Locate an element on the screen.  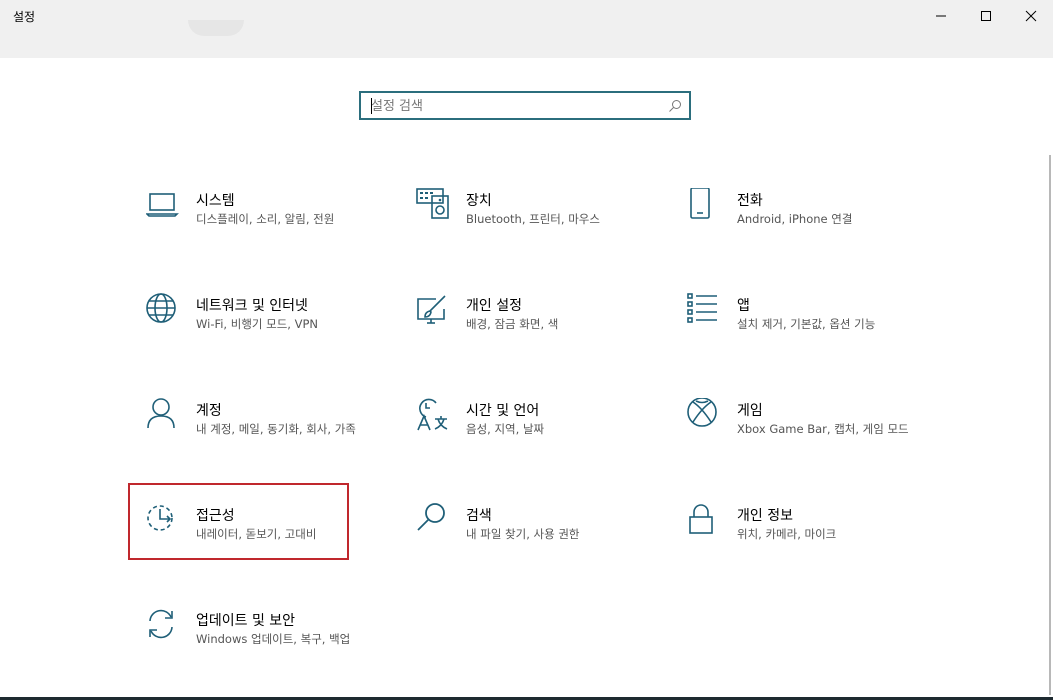
title-bar: 설정 is located at coordinates (526, 29).